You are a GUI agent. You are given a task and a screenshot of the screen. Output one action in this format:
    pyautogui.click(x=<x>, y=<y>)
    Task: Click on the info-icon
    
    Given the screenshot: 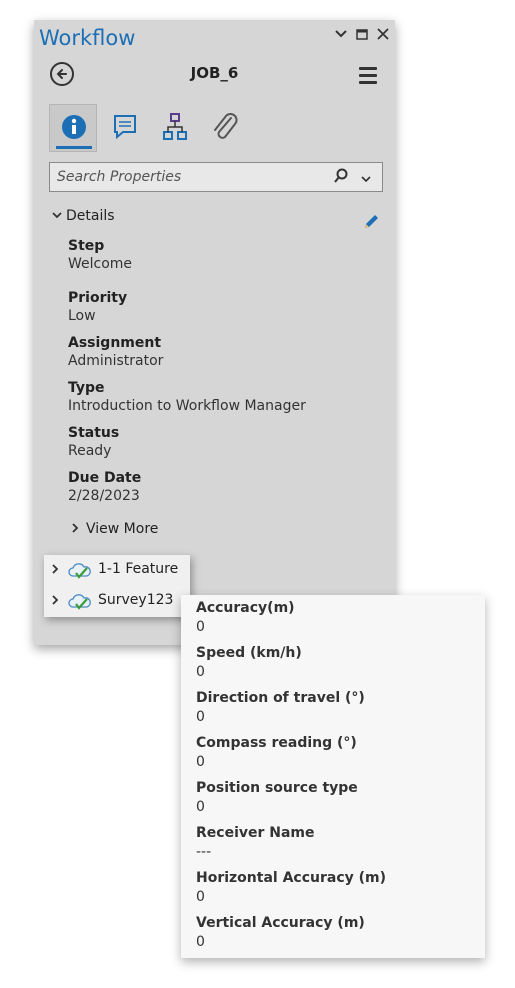 What is the action you would take?
    pyautogui.click(x=74, y=127)
    